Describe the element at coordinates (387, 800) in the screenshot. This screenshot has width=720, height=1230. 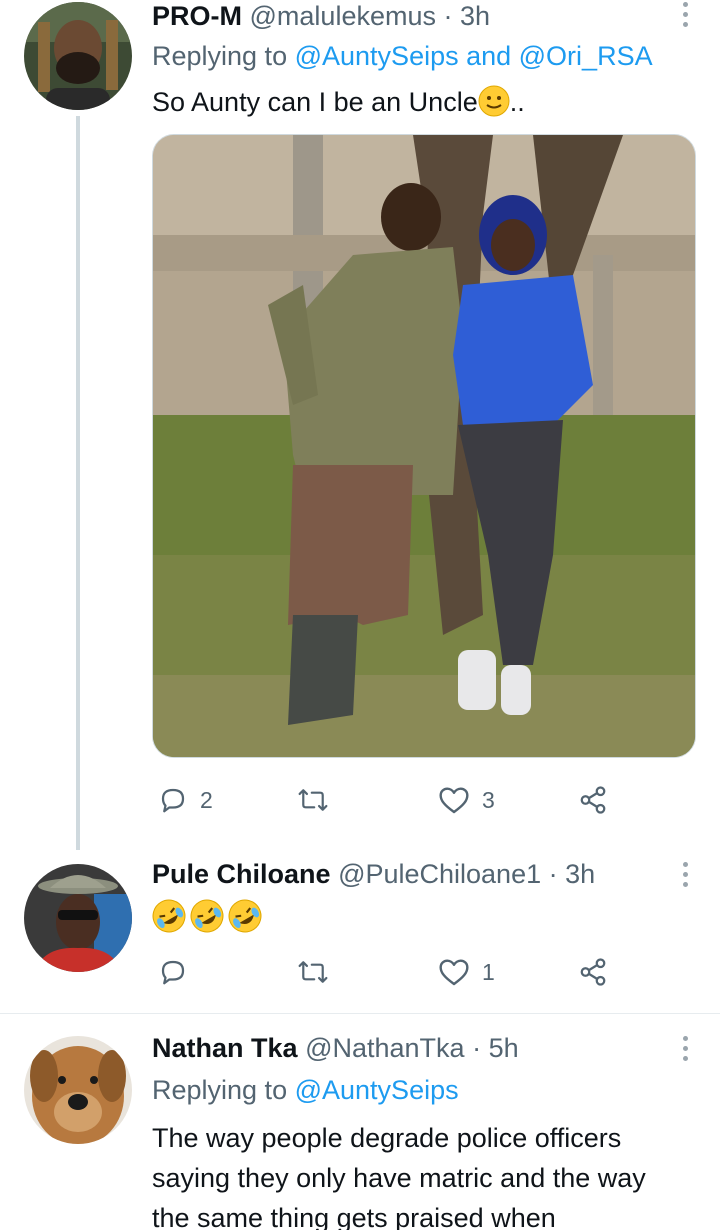
I see `tweet-actions: 2 3` at that location.